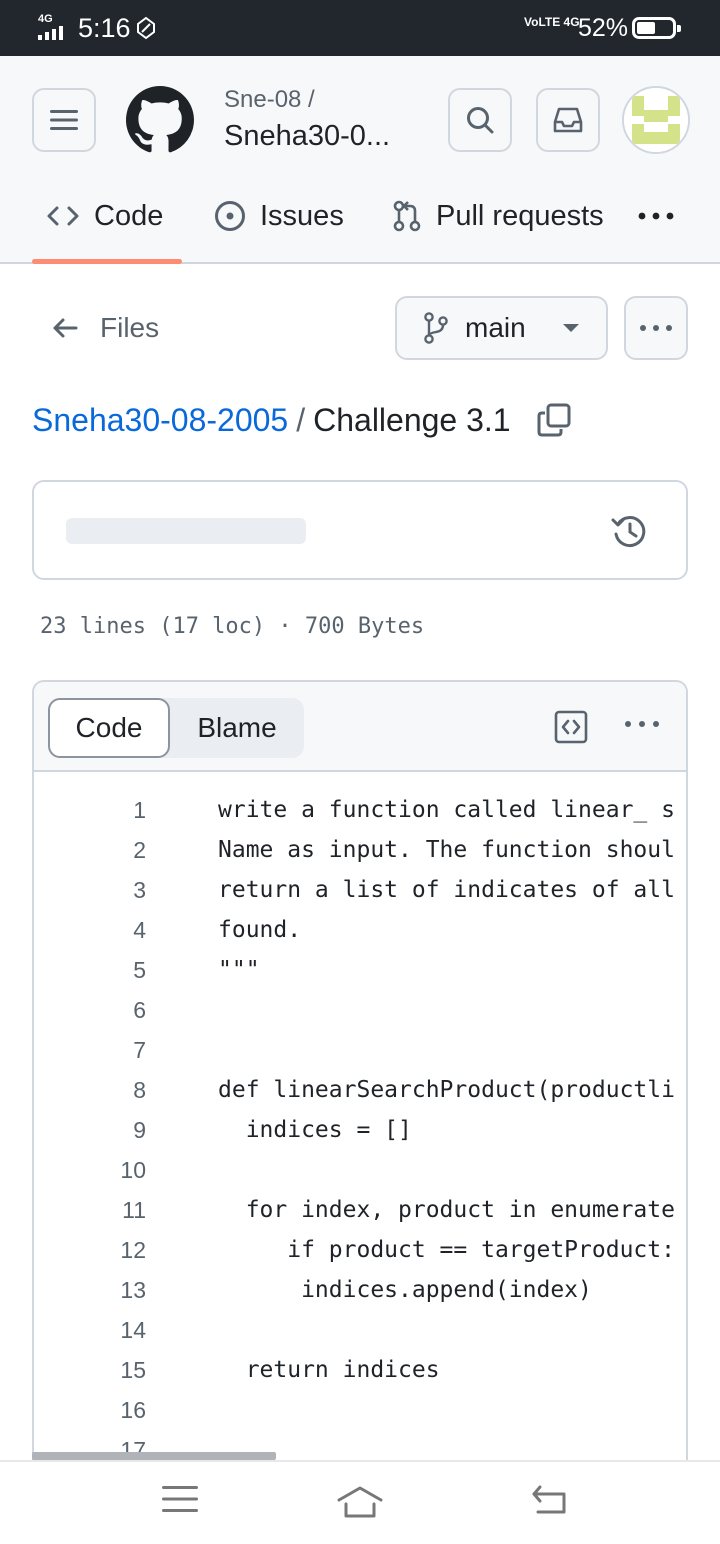 Image resolution: width=720 pixels, height=1544 pixels. Describe the element at coordinates (90, 810) in the screenshot. I see `line-number: 1` at that location.